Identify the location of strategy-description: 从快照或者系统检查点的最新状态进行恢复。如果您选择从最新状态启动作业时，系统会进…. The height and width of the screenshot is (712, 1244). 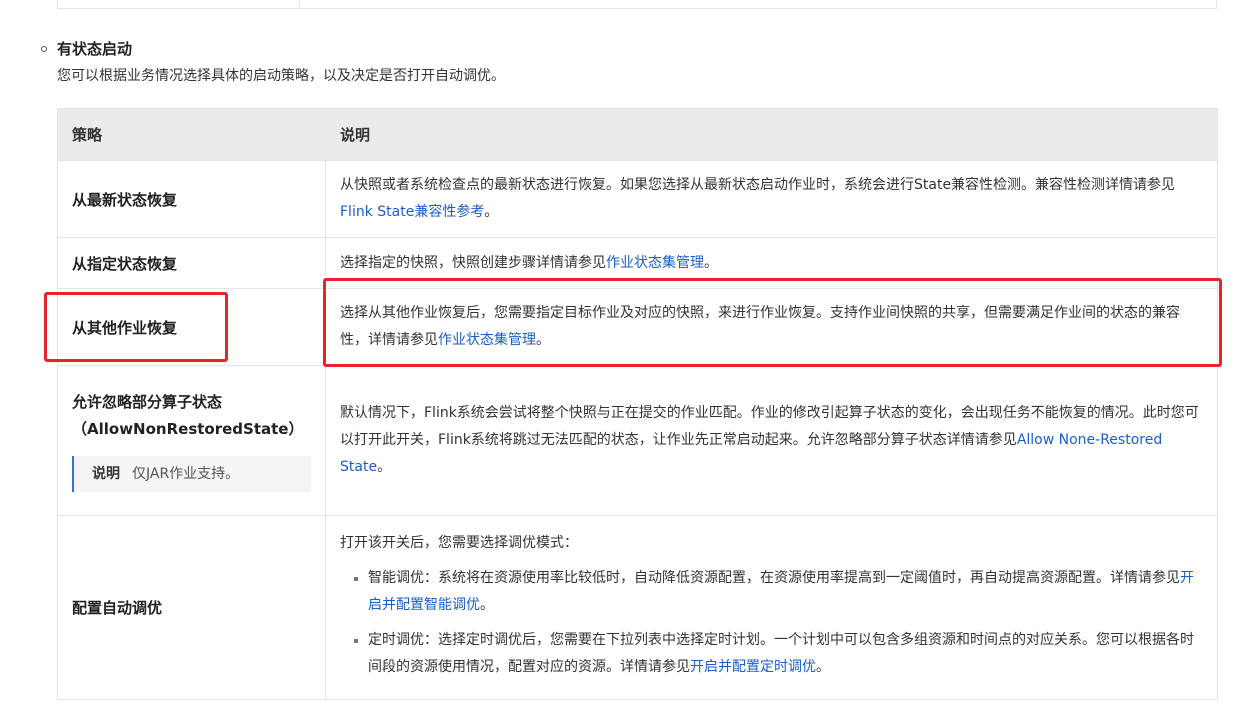
(771, 199).